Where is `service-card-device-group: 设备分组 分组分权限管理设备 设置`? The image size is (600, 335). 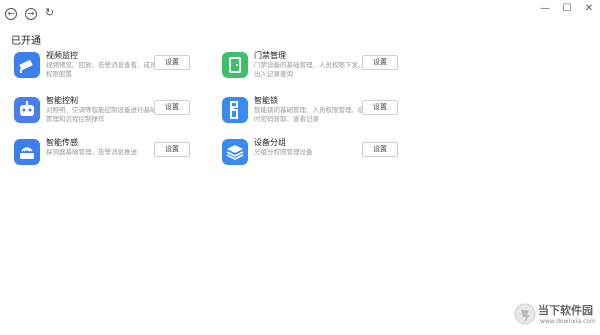
service-card-device-group: 设备分组 分组分权限管理设备 设置 is located at coordinates (312, 155).